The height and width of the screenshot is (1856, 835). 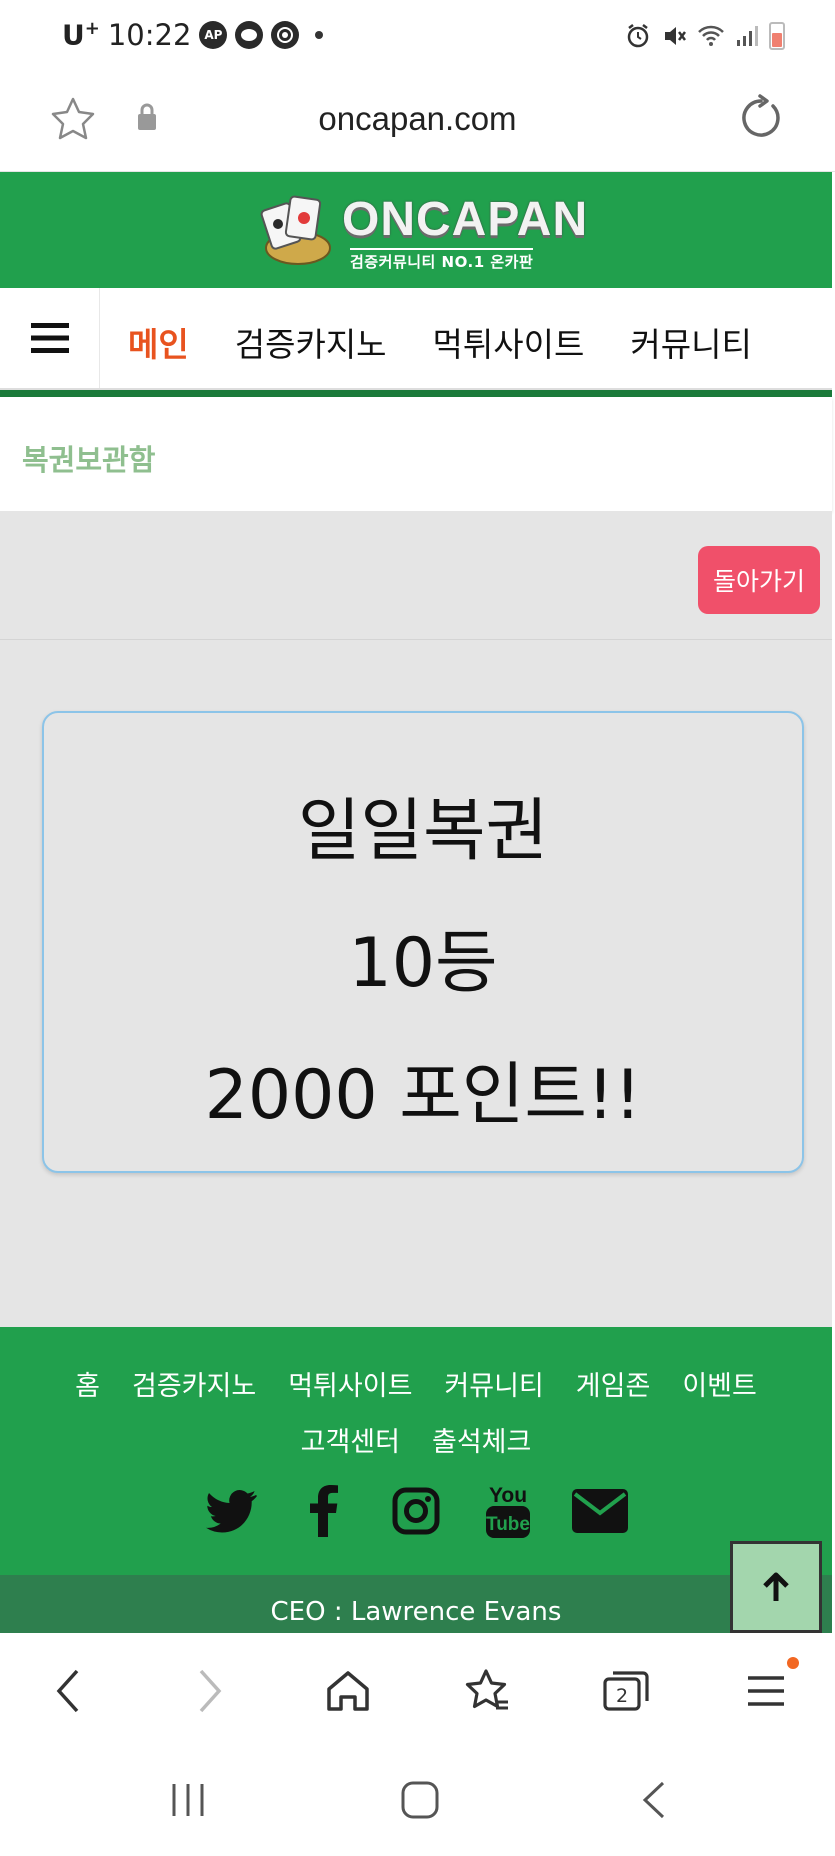 I want to click on home-square-icon, so click(x=420, y=1800).